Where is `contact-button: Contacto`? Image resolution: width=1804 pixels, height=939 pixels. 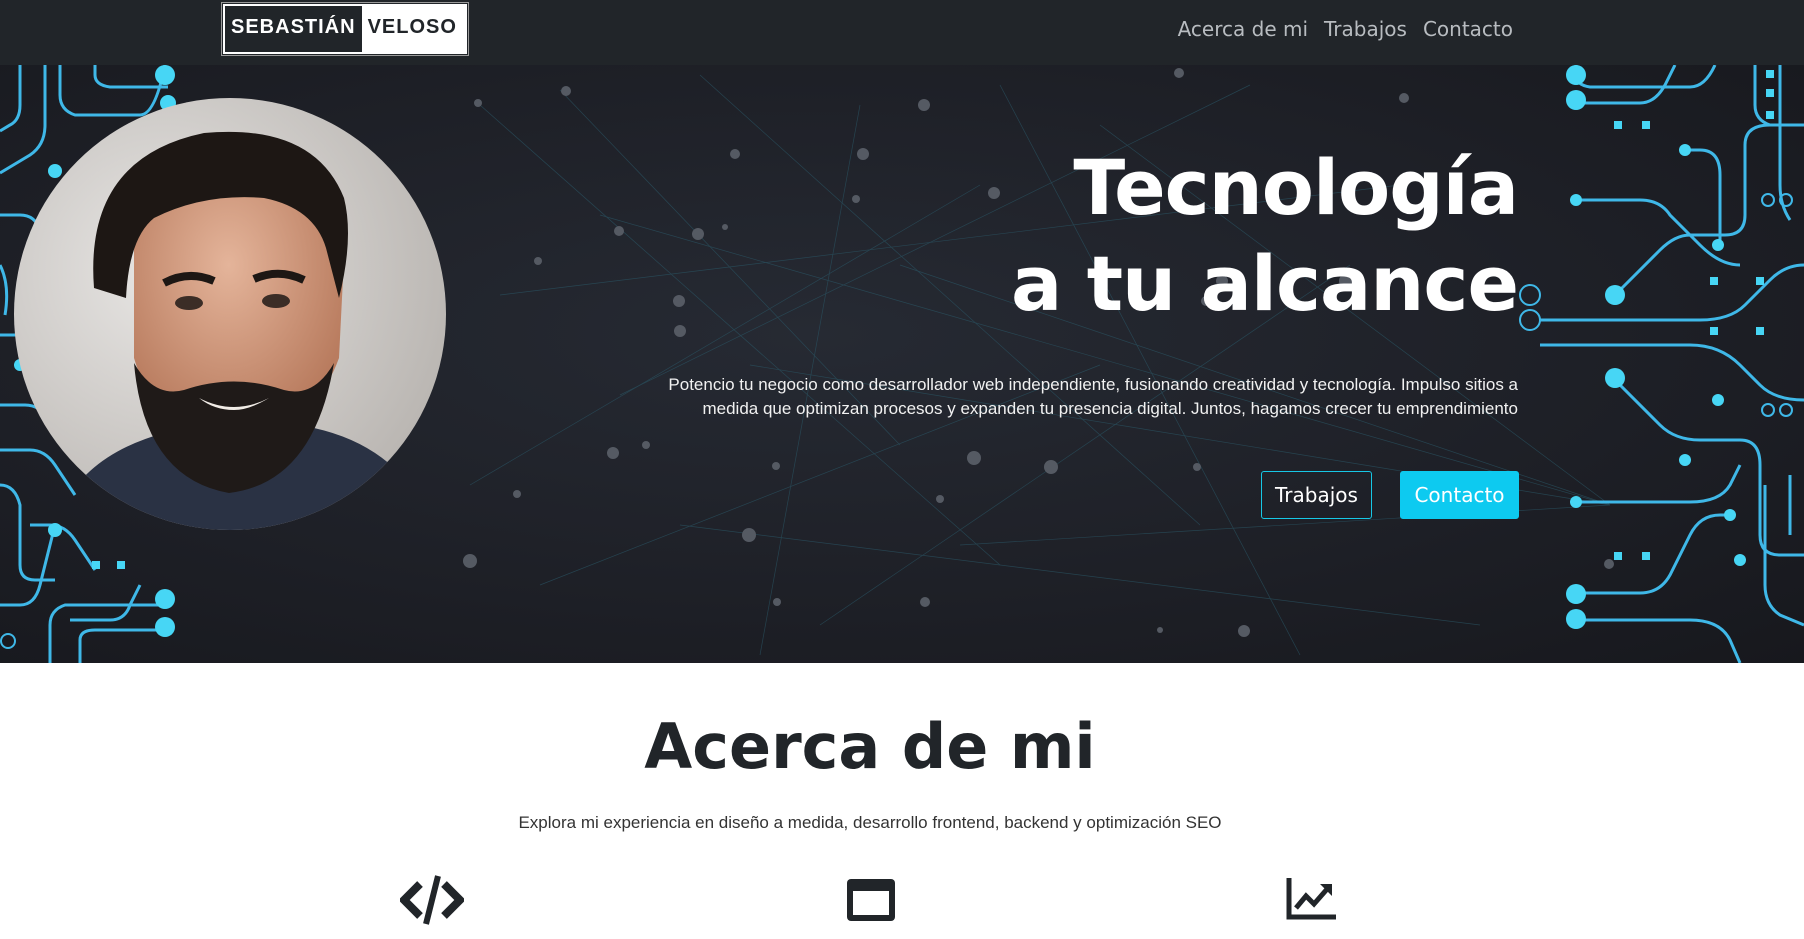
contact-button: Contacto is located at coordinates (1459, 495).